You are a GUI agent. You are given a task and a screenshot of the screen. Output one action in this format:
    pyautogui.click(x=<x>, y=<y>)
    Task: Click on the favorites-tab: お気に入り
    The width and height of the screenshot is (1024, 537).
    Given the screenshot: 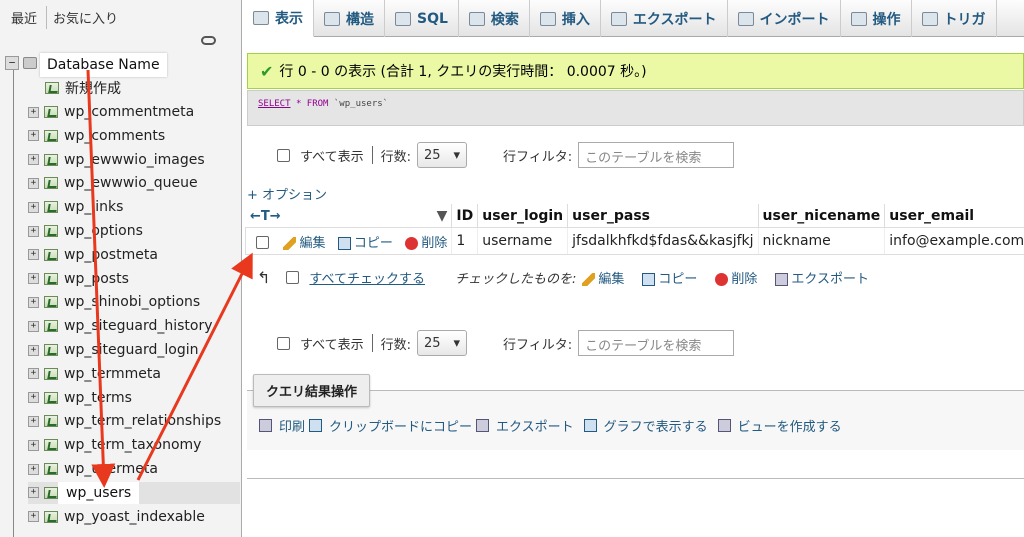 What is the action you would take?
    pyautogui.click(x=83, y=17)
    